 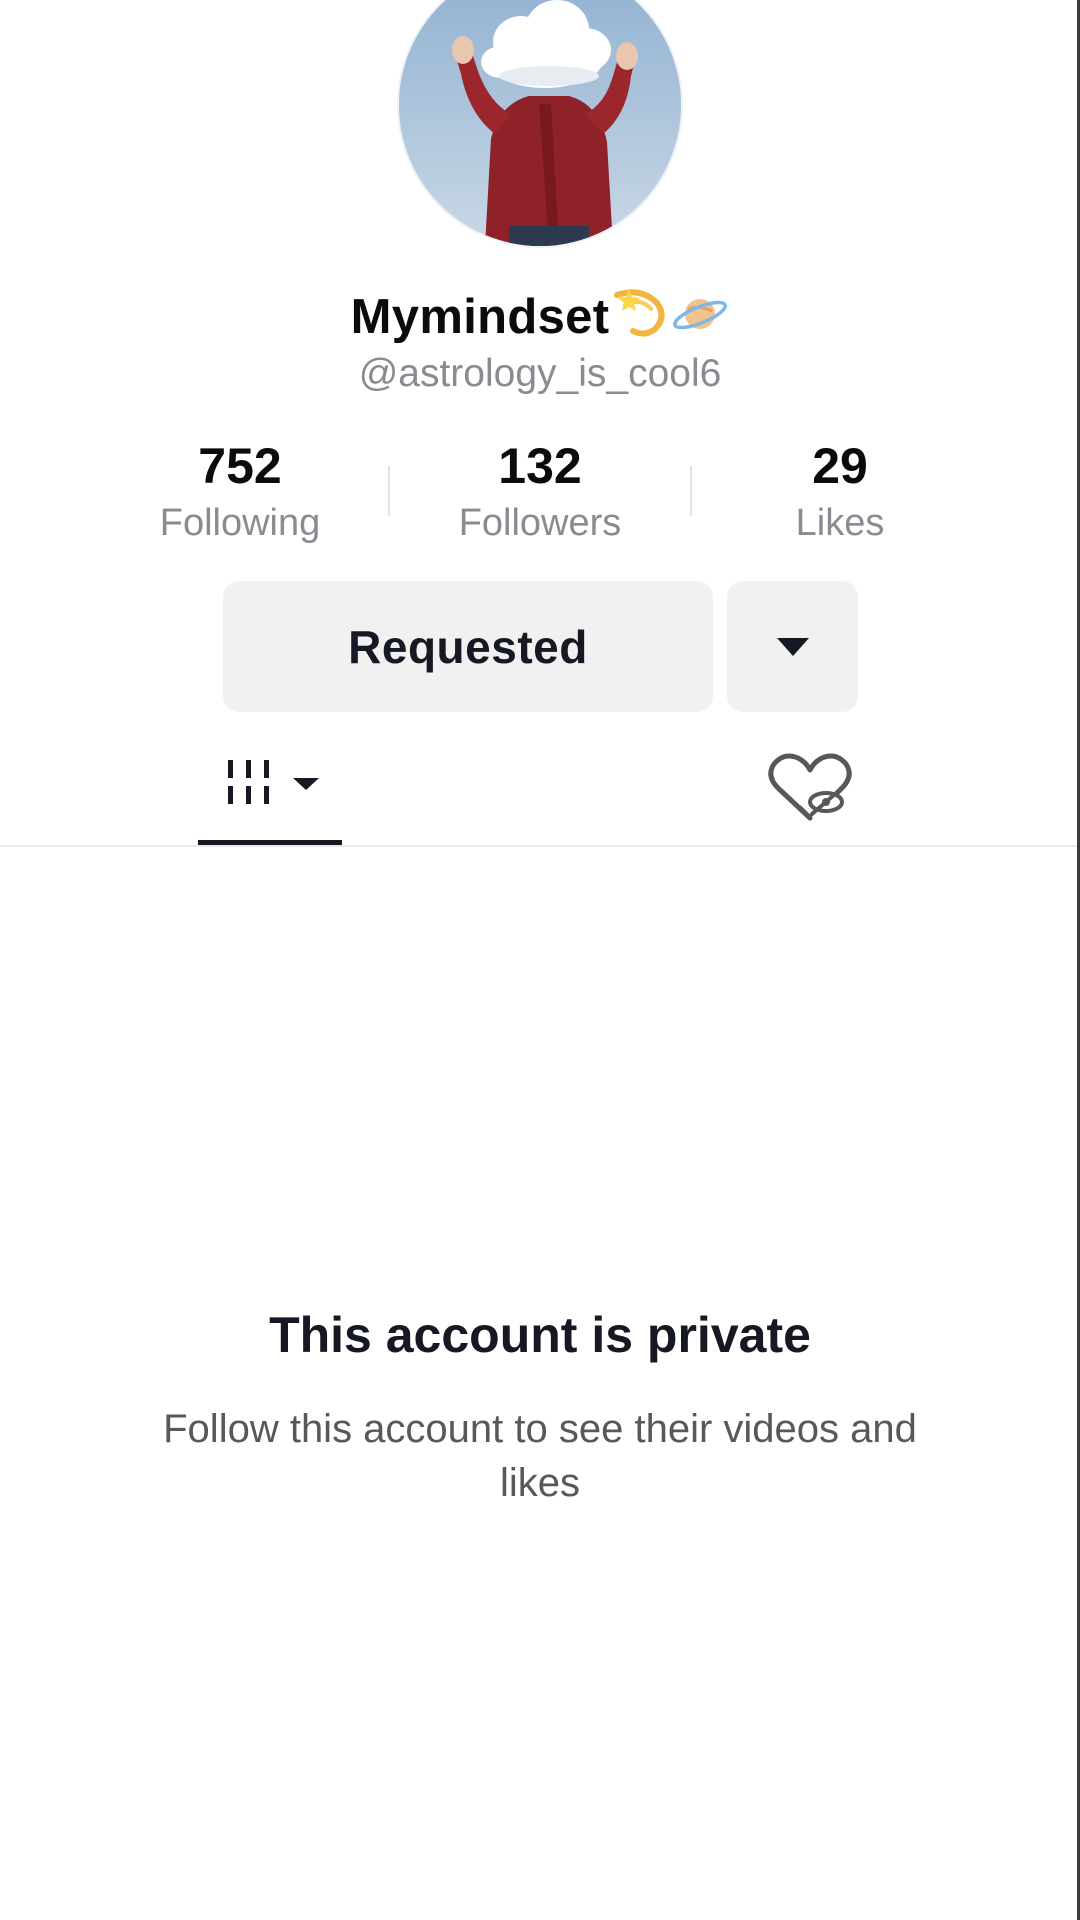 What do you see at coordinates (840, 523) in the screenshot?
I see `stat-likes-label: Likes` at bounding box center [840, 523].